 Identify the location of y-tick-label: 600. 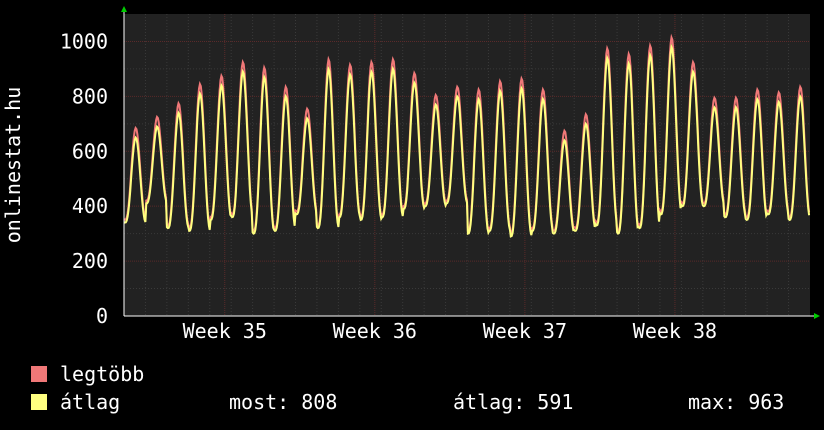
(90, 151).